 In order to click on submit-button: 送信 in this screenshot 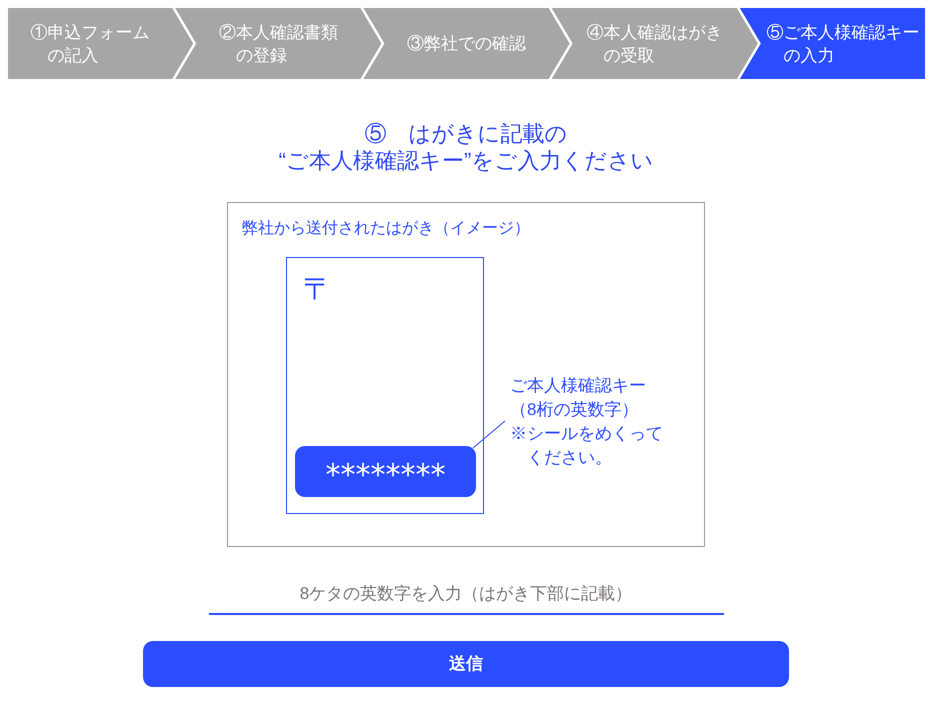, I will do `click(466, 664)`.